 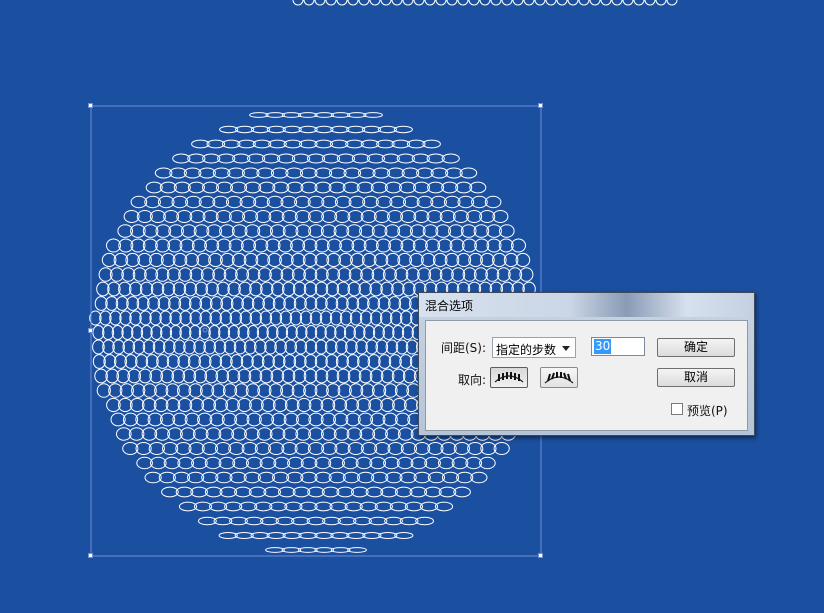 I want to click on align-to-path-icon, so click(x=559, y=378).